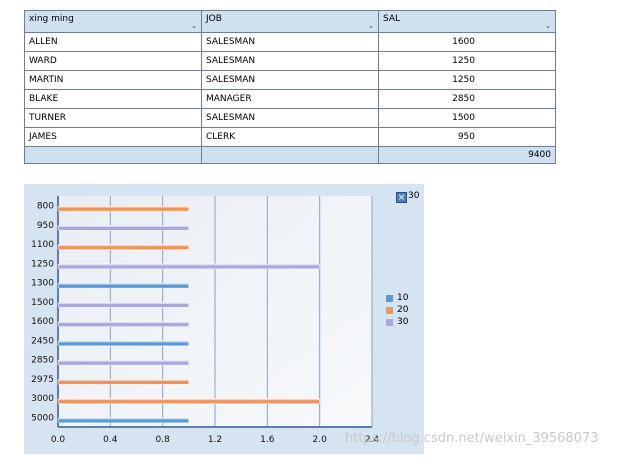 Image resolution: width=624 pixels, height=460 pixels. Describe the element at coordinates (110, 440) in the screenshot. I see `x-tick-label: 0.4` at that location.